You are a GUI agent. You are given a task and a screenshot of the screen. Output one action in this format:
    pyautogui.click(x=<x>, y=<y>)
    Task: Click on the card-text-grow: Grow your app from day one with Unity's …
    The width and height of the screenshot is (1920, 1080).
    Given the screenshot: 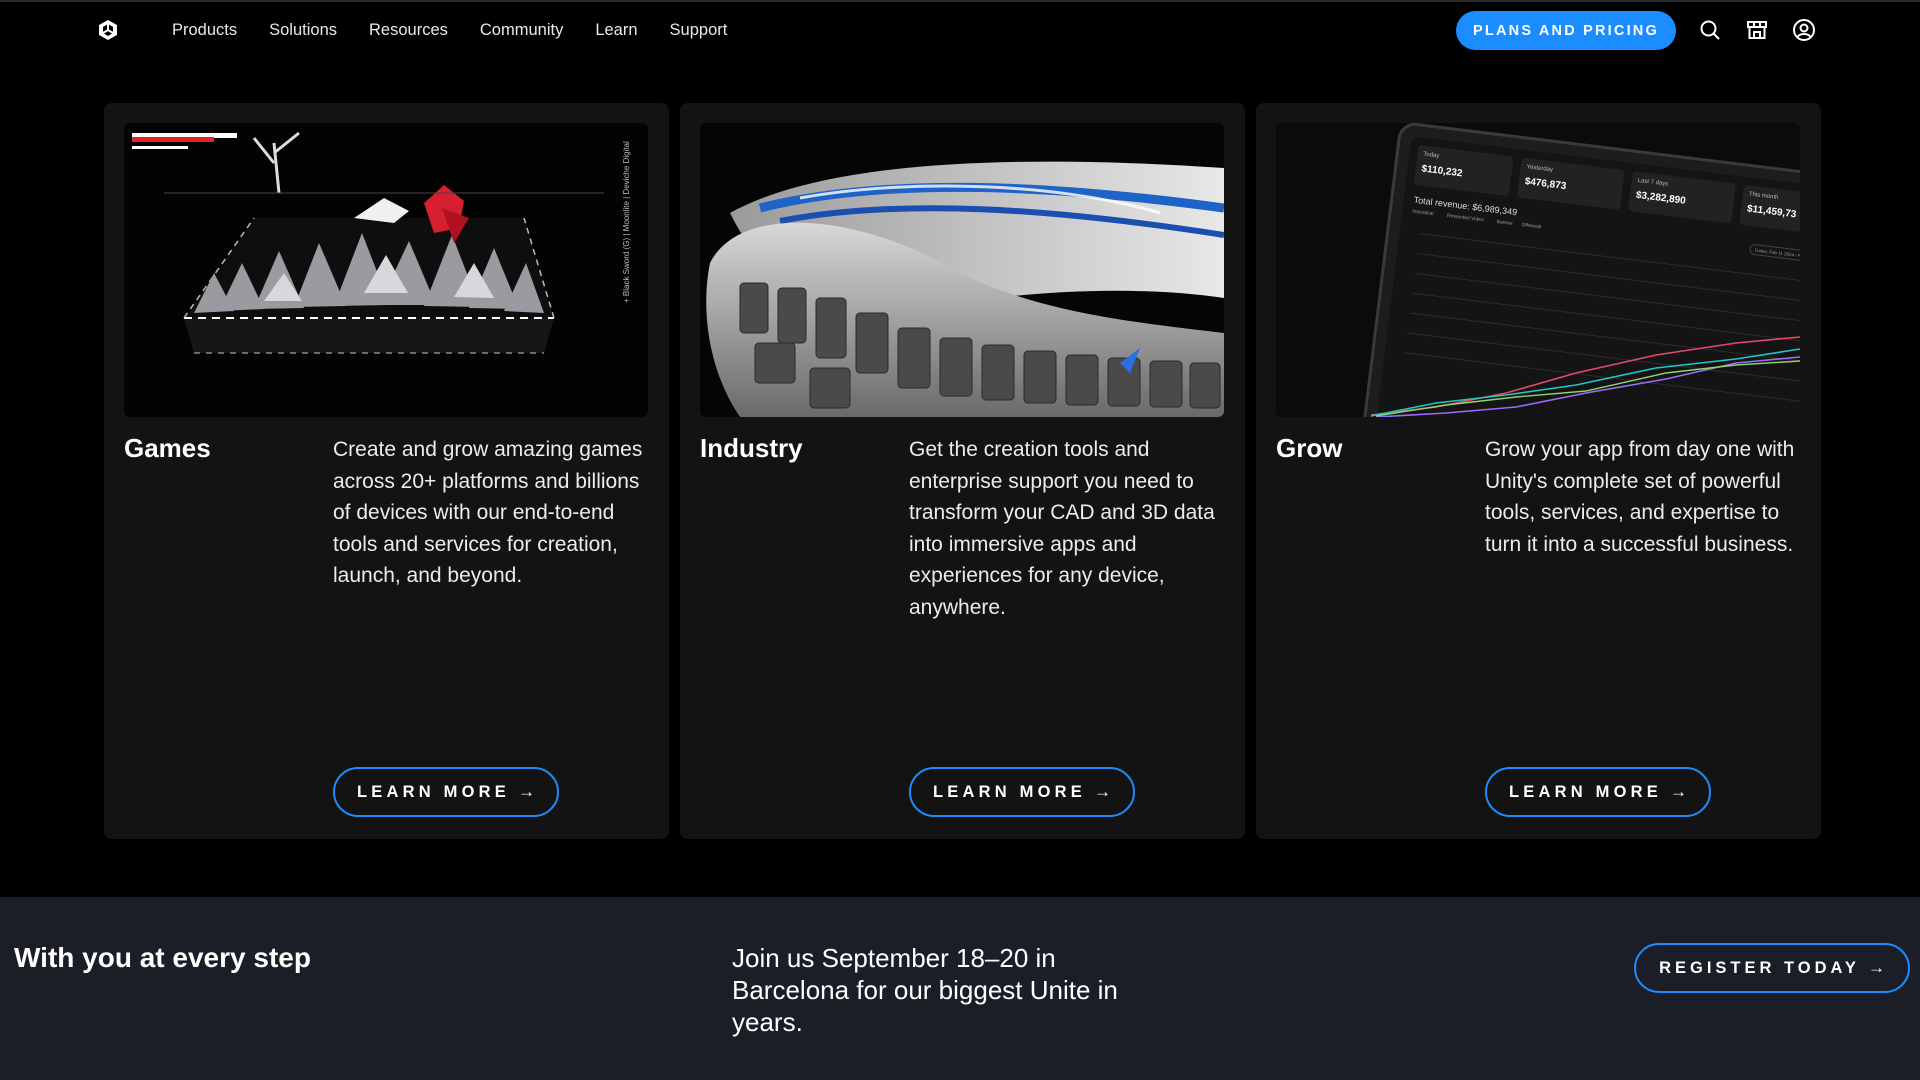 What is the action you would take?
    pyautogui.click(x=1640, y=497)
    